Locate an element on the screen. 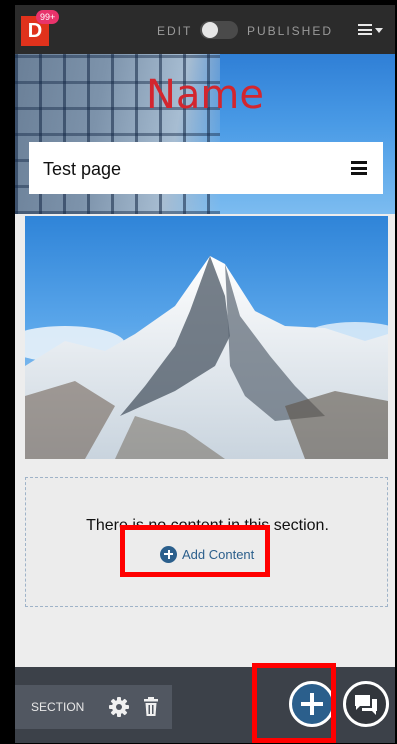  chat-button is located at coordinates (366, 704).